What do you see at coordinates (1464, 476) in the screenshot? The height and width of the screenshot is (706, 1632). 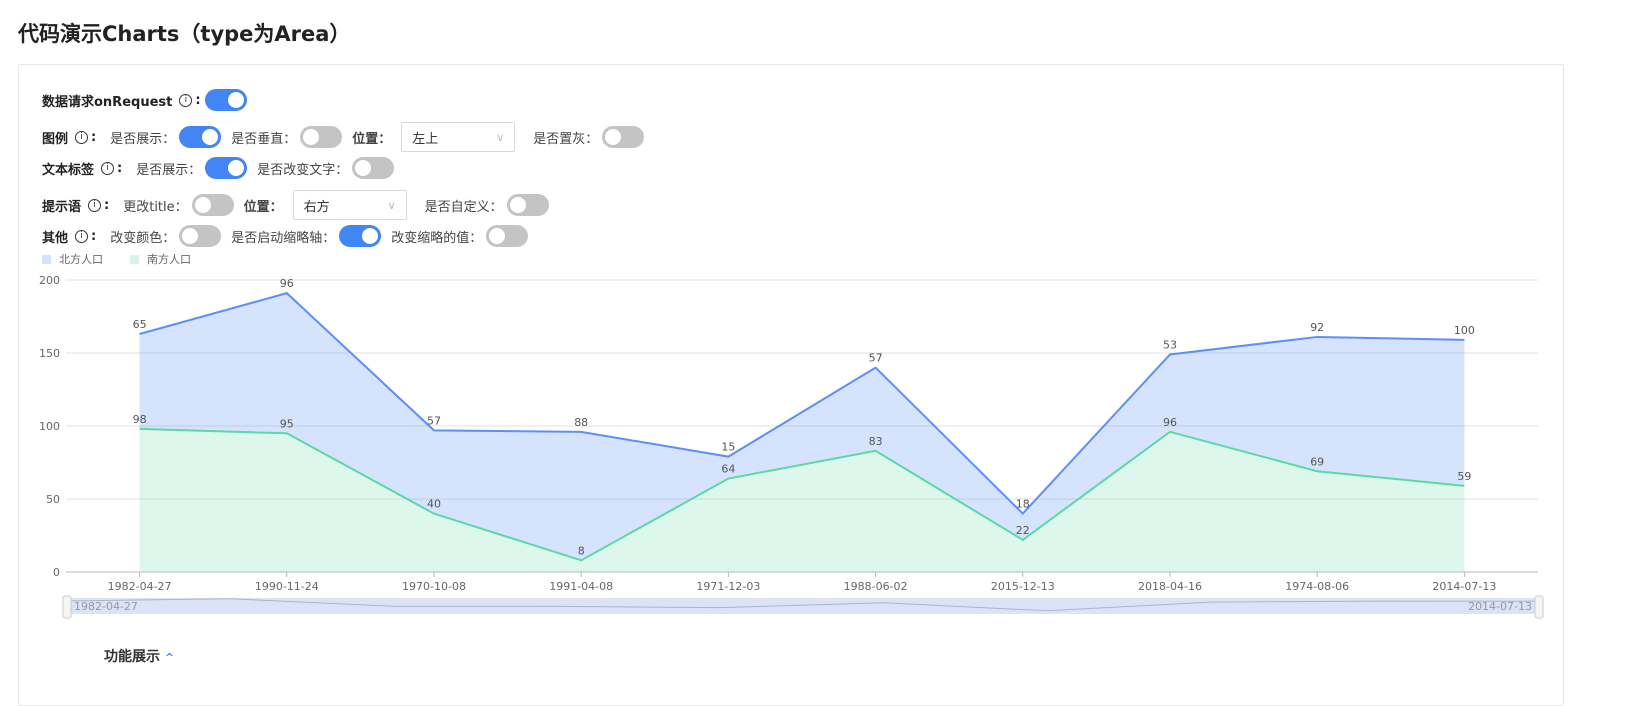 I see `data-label-south: 59` at bounding box center [1464, 476].